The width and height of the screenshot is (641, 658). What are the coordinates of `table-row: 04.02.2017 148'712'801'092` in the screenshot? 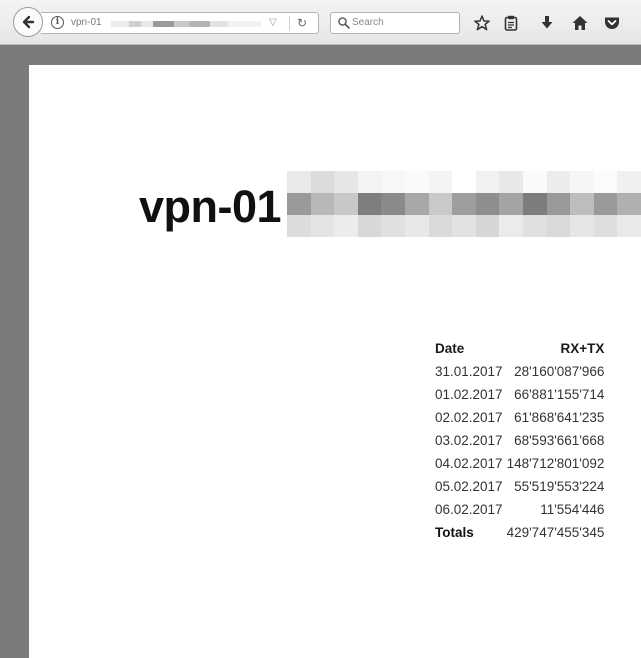 It's located at (519, 463).